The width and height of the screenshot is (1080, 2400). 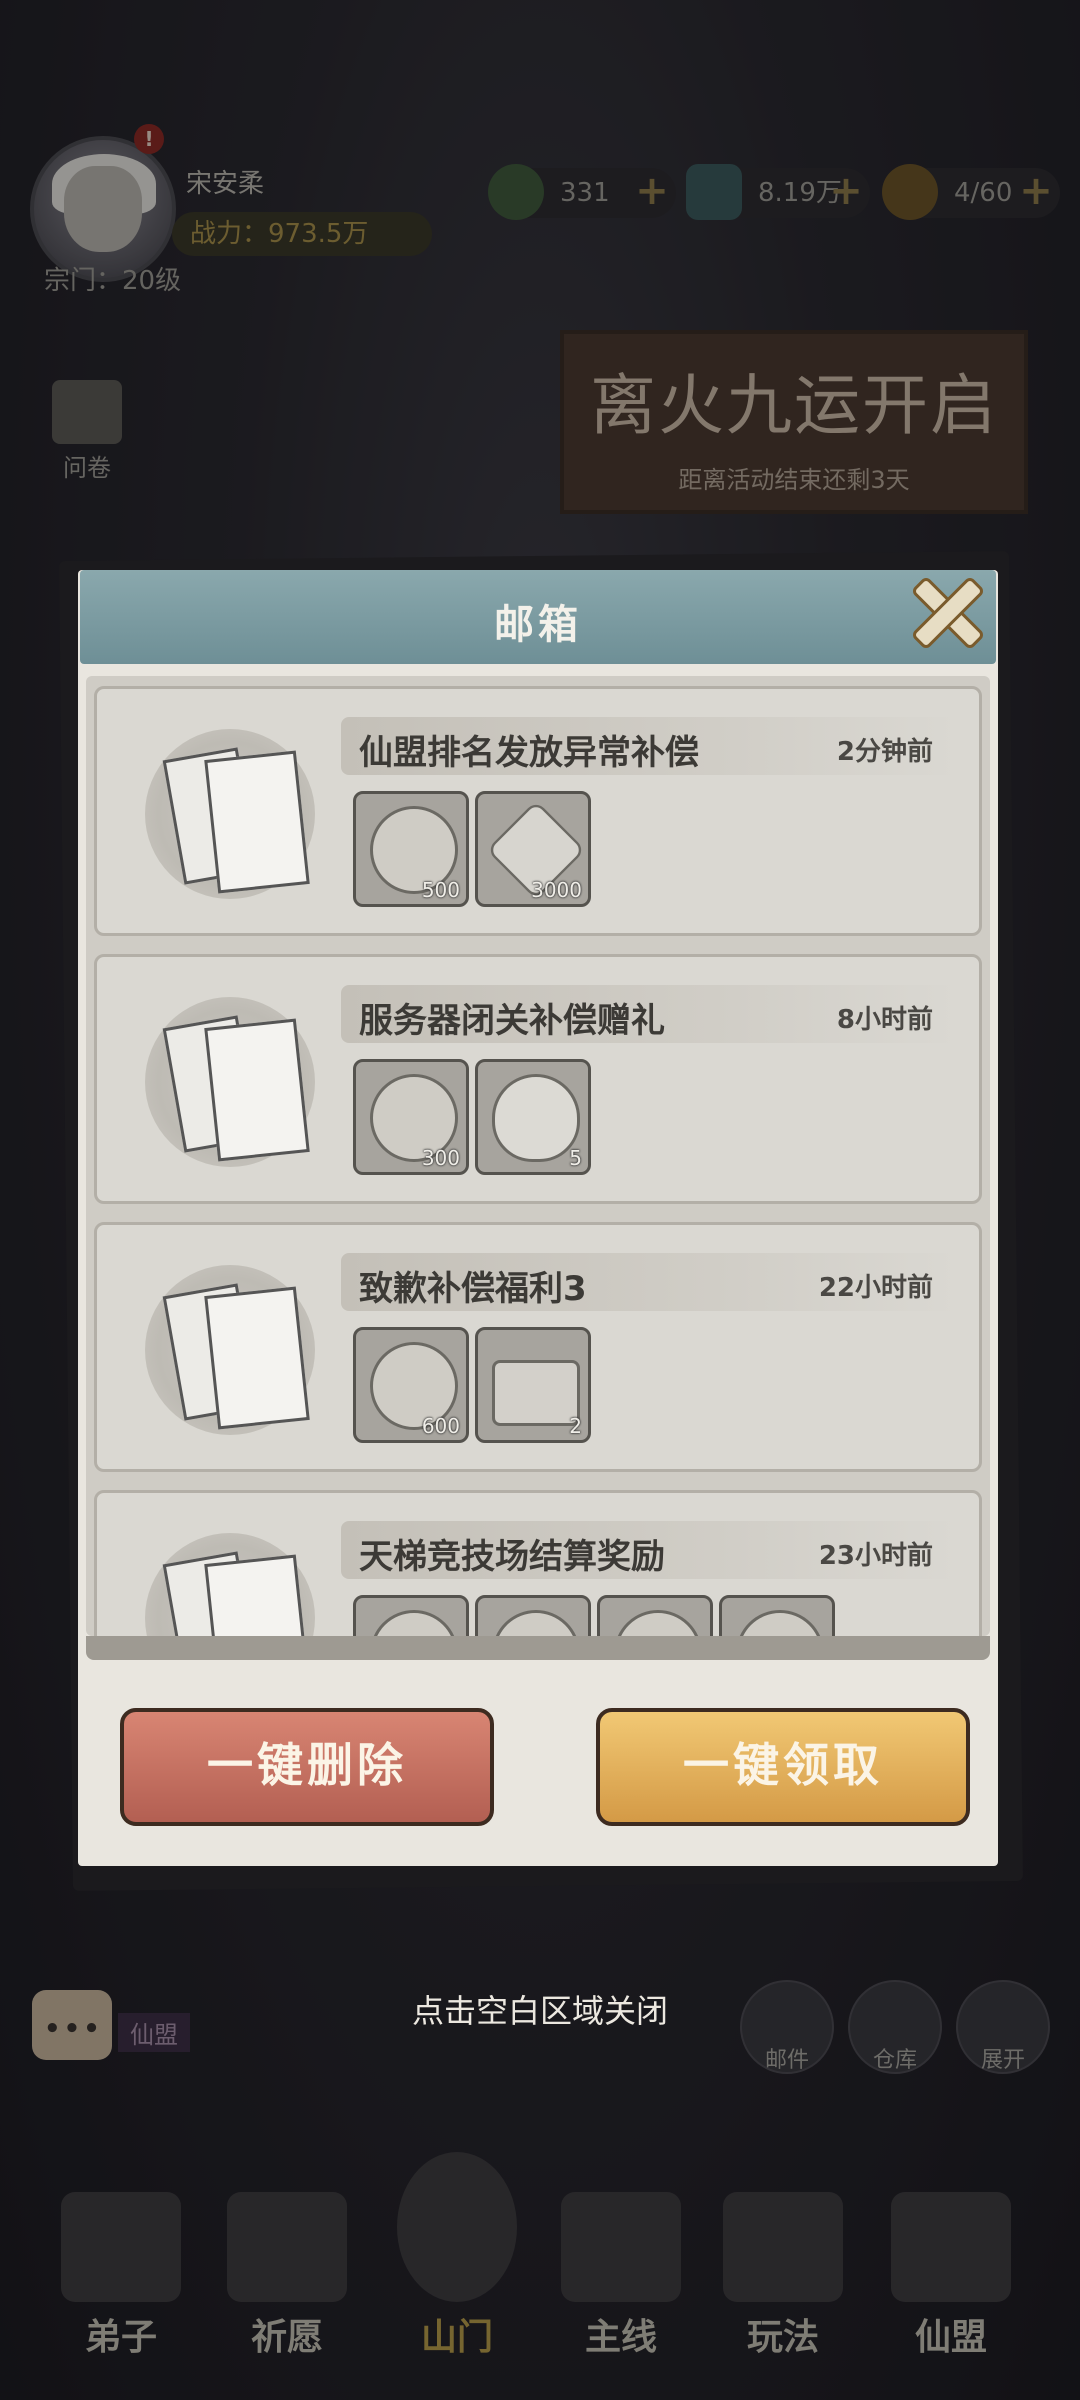 What do you see at coordinates (440, 1158) in the screenshot?
I see `reward-qty: 300` at bounding box center [440, 1158].